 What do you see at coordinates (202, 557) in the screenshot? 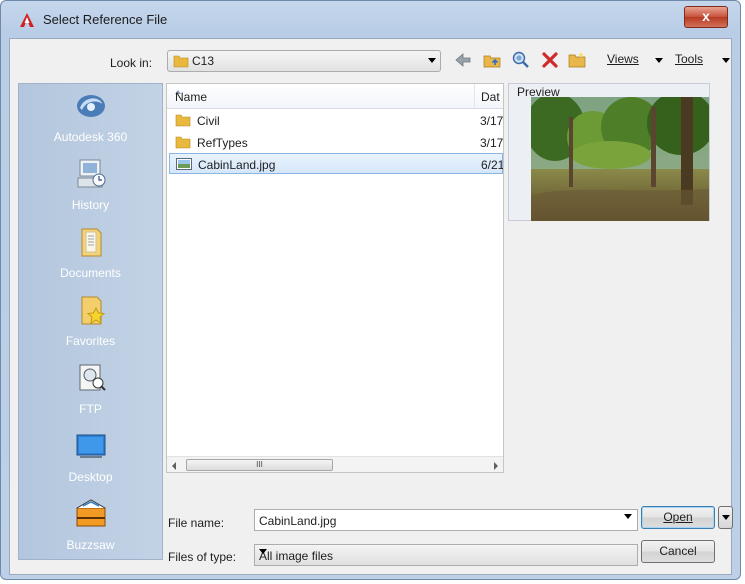
I see `files-of-type-label: Files of type:` at bounding box center [202, 557].